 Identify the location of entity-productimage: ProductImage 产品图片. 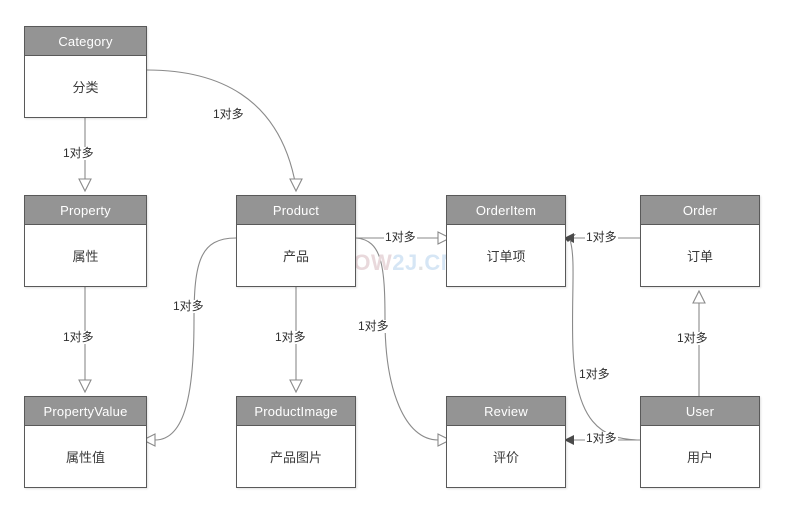
(296, 442).